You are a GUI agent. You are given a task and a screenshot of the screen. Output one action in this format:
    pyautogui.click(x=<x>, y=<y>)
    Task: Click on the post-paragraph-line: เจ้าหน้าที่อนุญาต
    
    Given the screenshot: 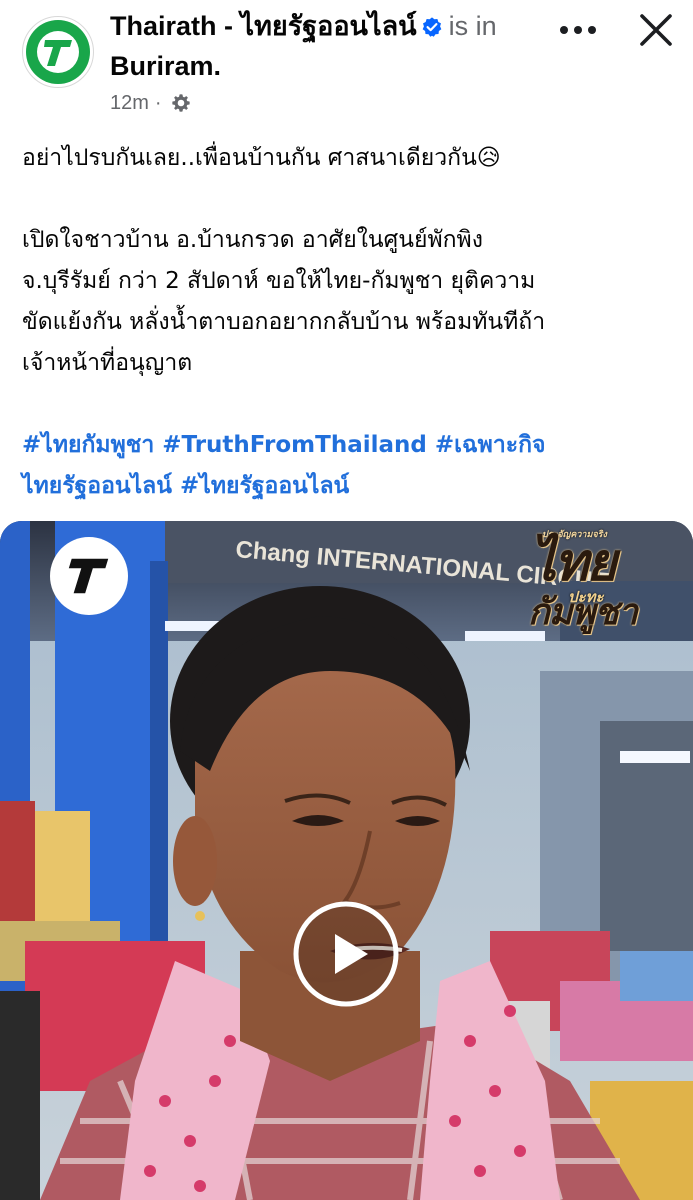 What is the action you would take?
    pyautogui.click(x=107, y=363)
    